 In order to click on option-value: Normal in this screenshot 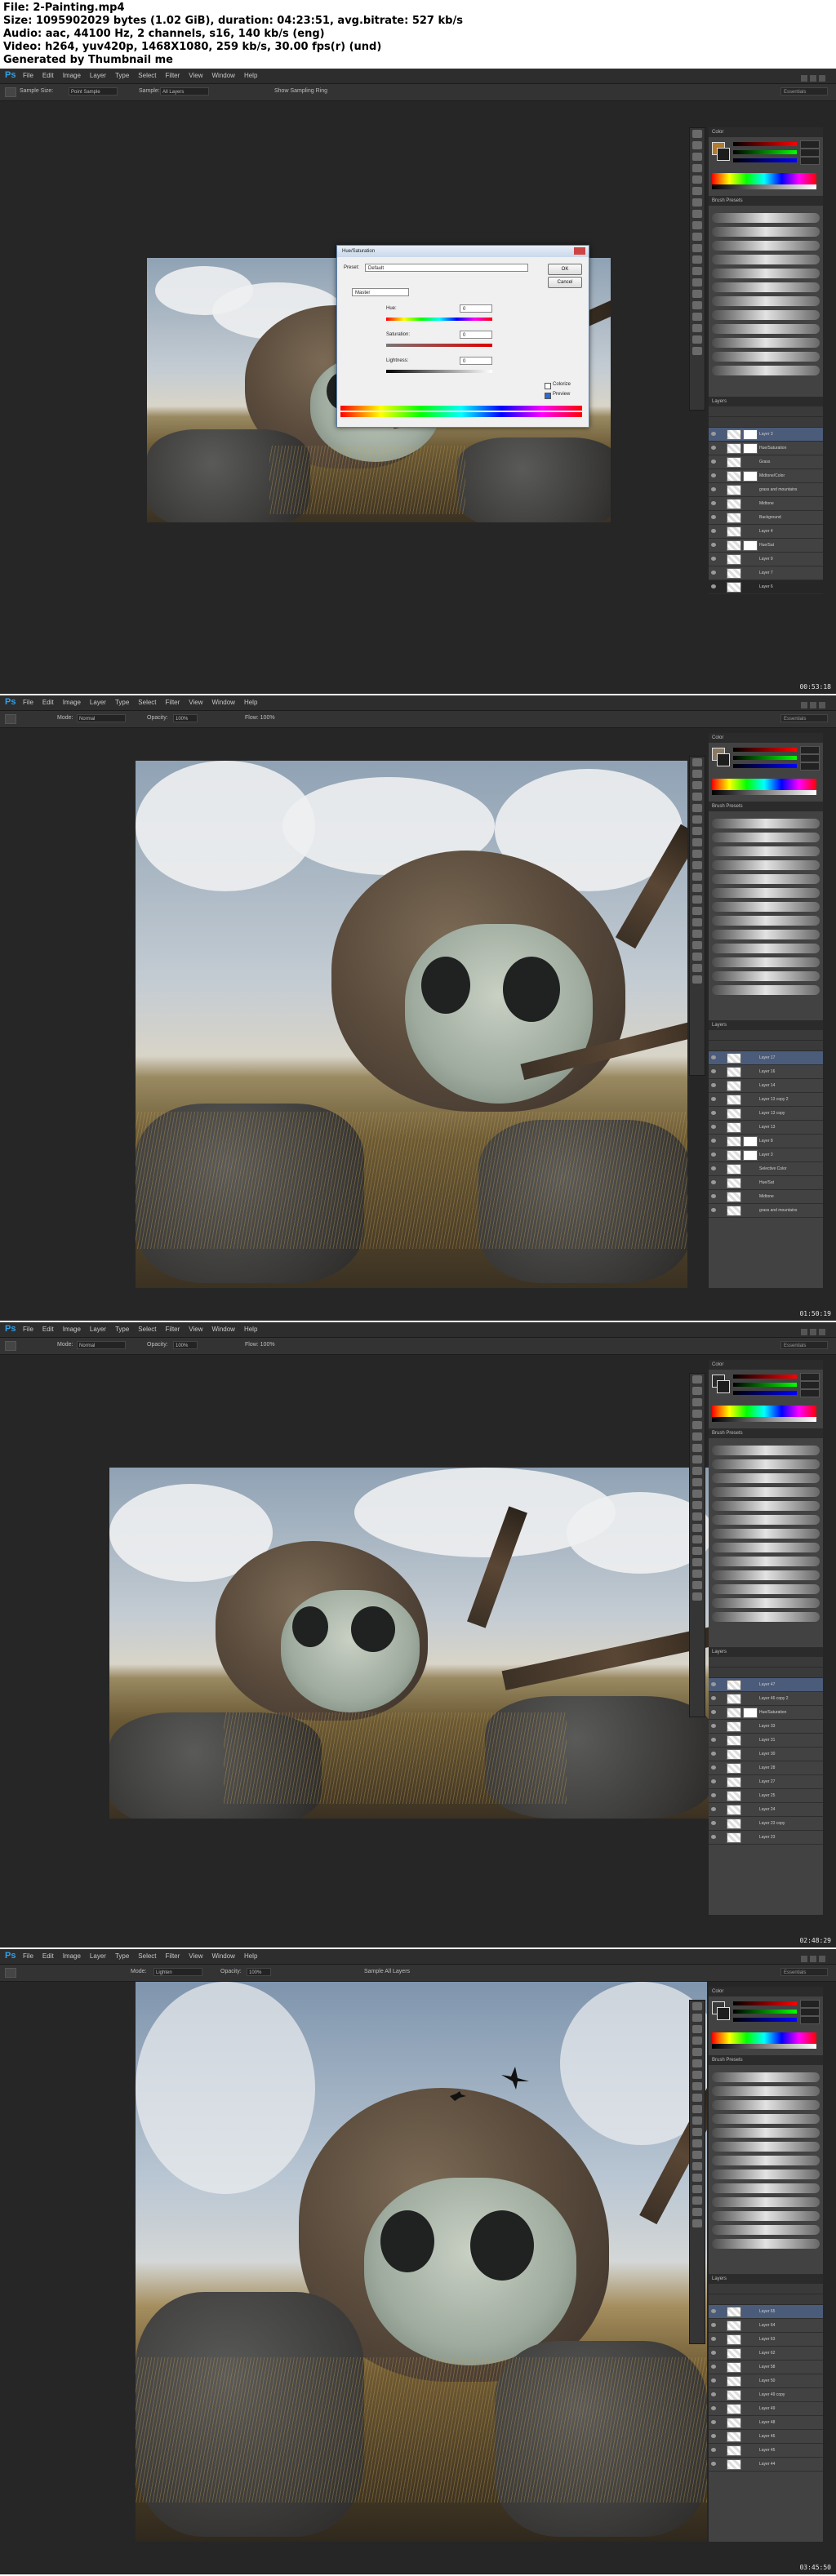, I will do `click(101, 1345)`.